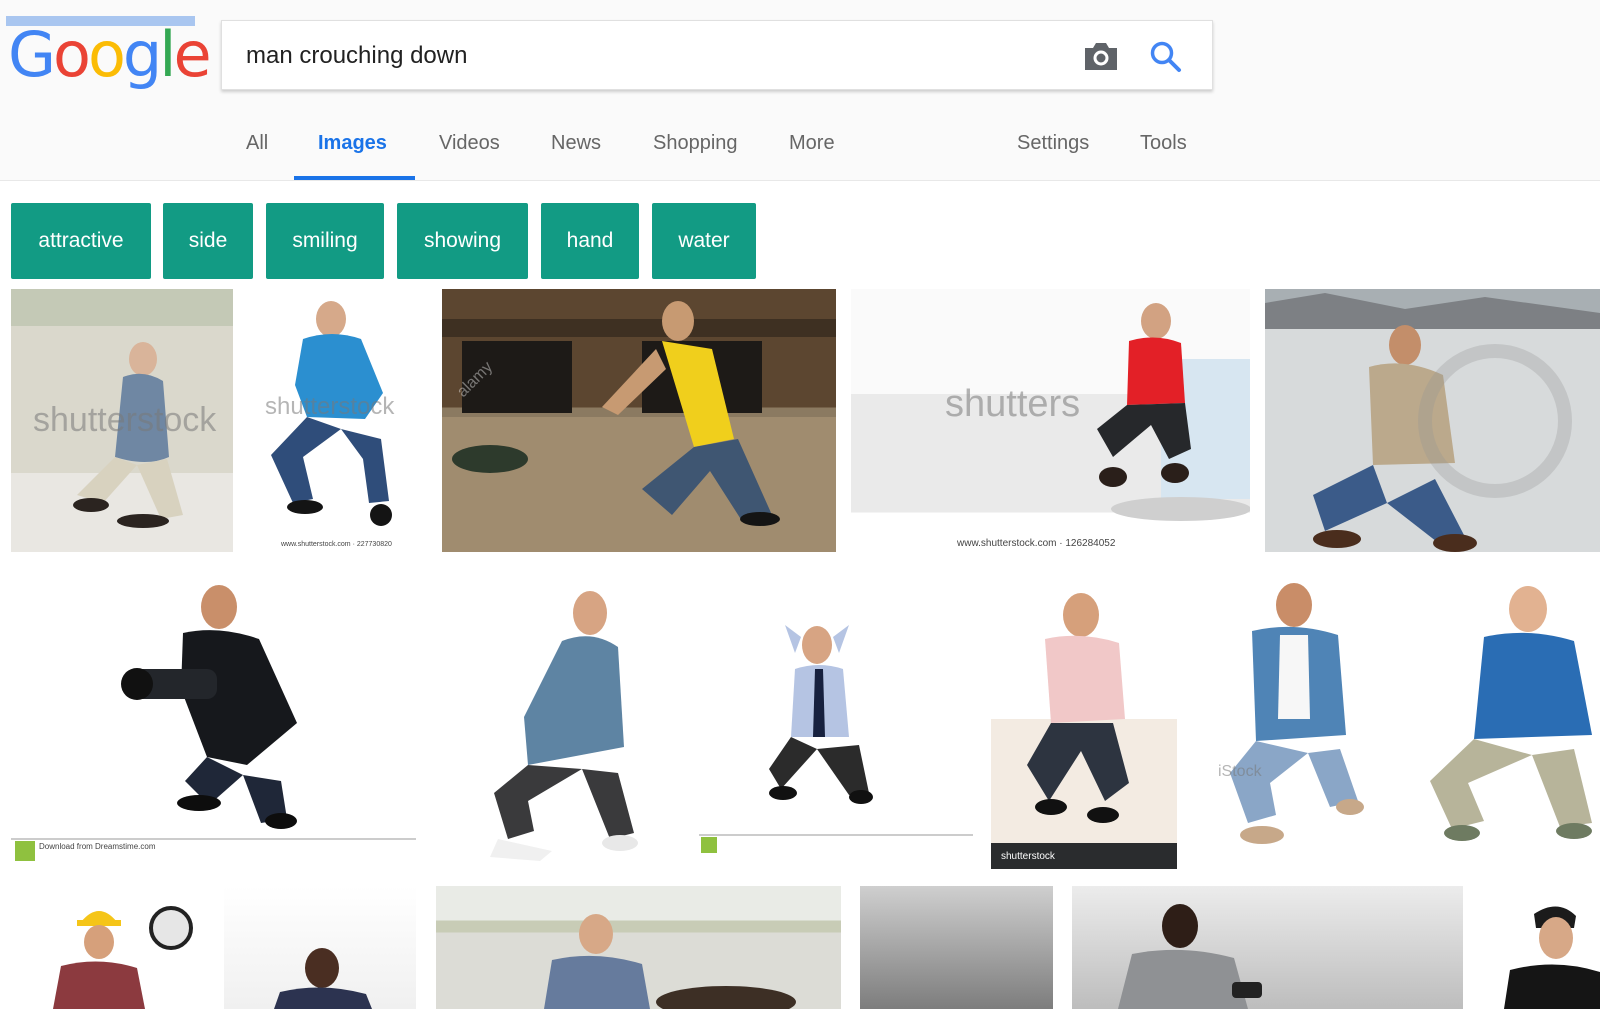 The height and width of the screenshot is (1009, 1600). Describe the element at coordinates (192, 54) in the screenshot. I see `logo-letter-e: e` at that location.